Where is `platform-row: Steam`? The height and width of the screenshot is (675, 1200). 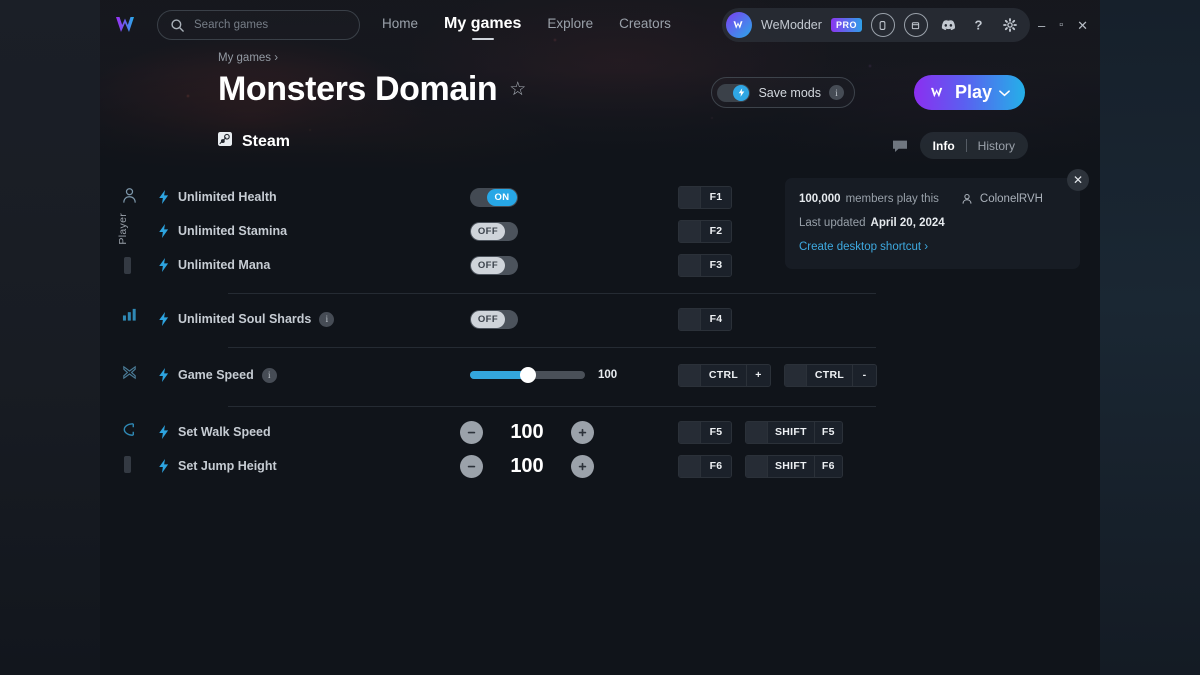 platform-row: Steam is located at coordinates (254, 141).